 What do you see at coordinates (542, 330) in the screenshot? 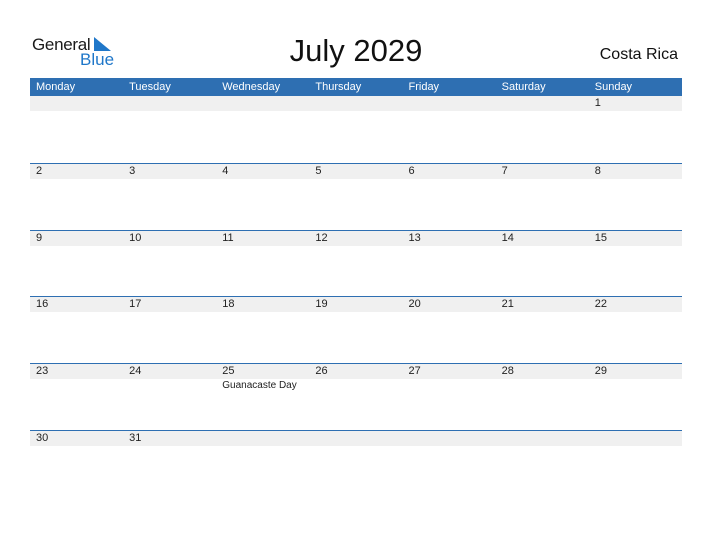
I see `day-cell: 21` at bounding box center [542, 330].